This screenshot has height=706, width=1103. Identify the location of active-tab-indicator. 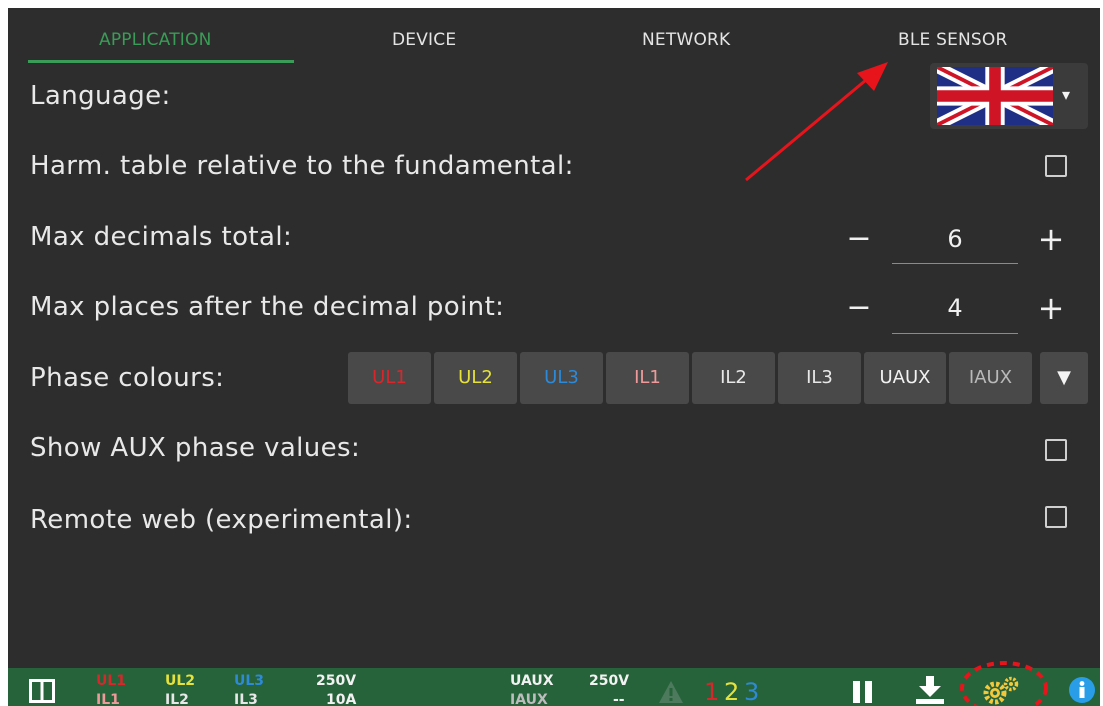
(161, 61).